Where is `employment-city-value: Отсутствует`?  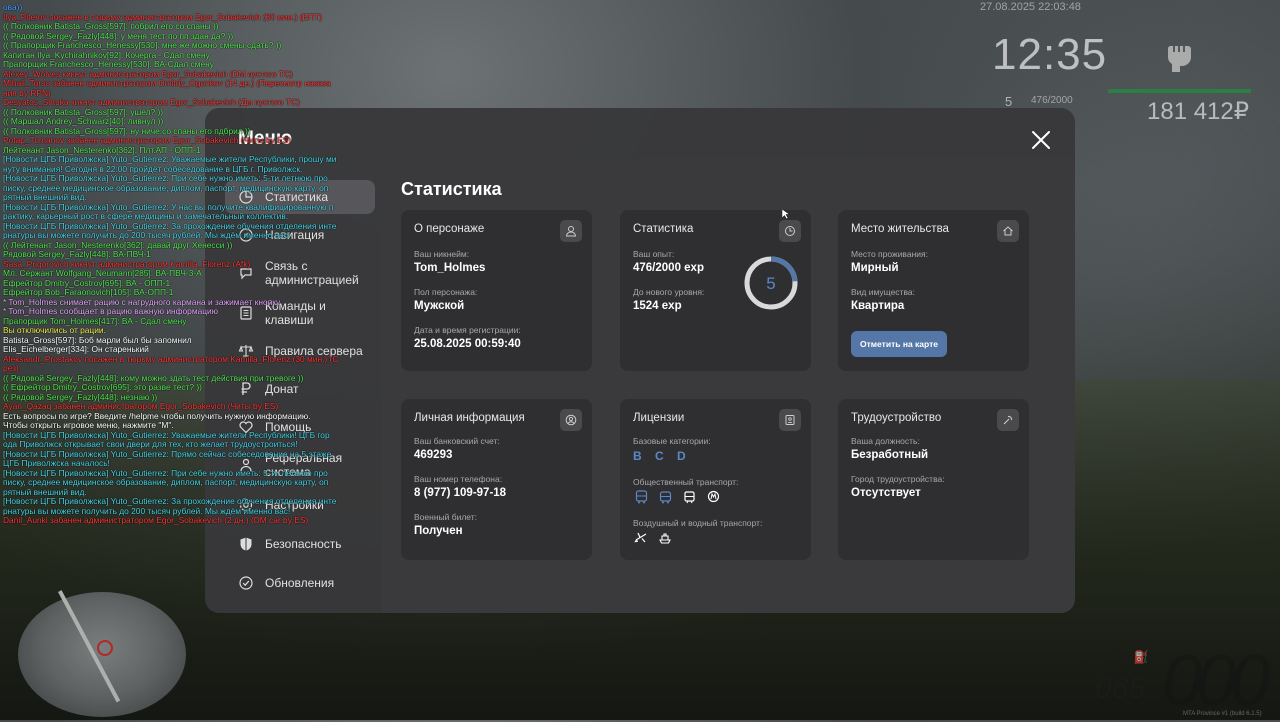 employment-city-value: Отсутствует is located at coordinates (886, 493).